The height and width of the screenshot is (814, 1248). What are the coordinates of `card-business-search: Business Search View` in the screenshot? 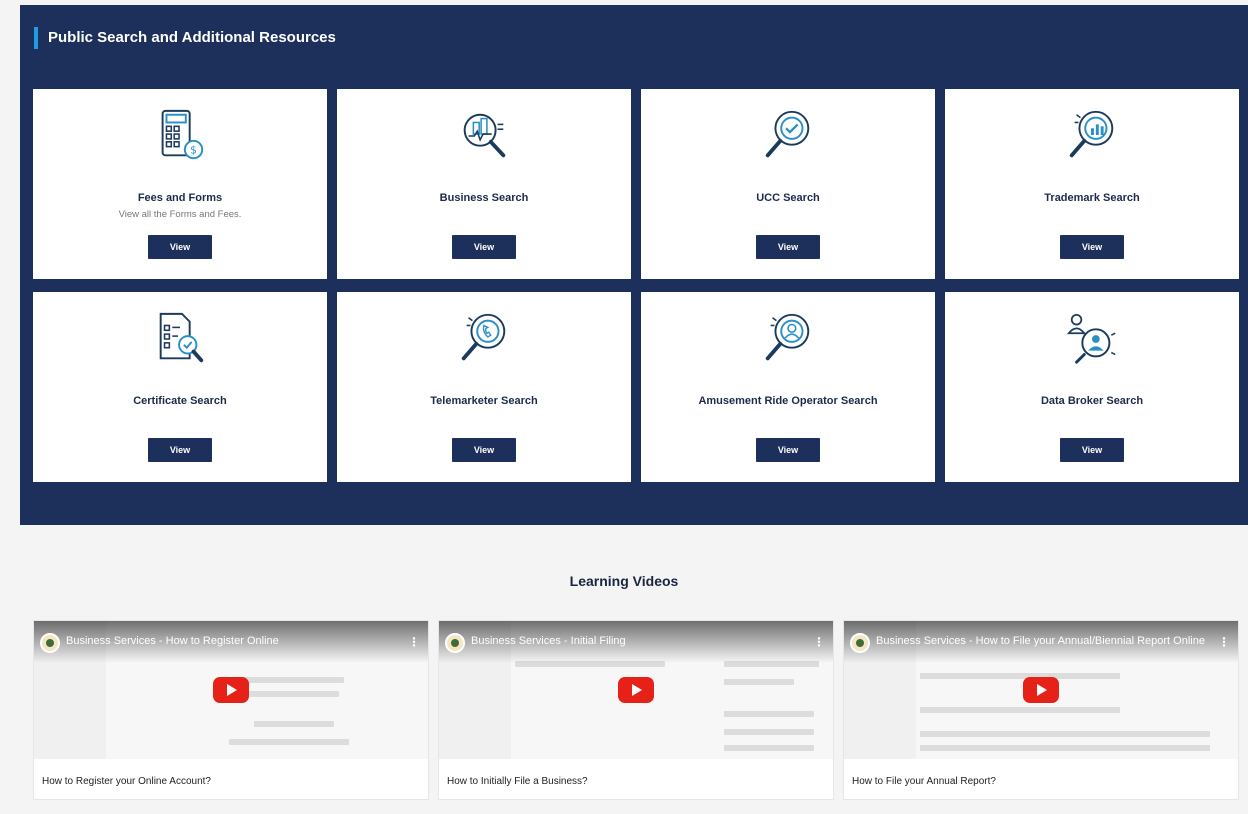 It's located at (484, 184).